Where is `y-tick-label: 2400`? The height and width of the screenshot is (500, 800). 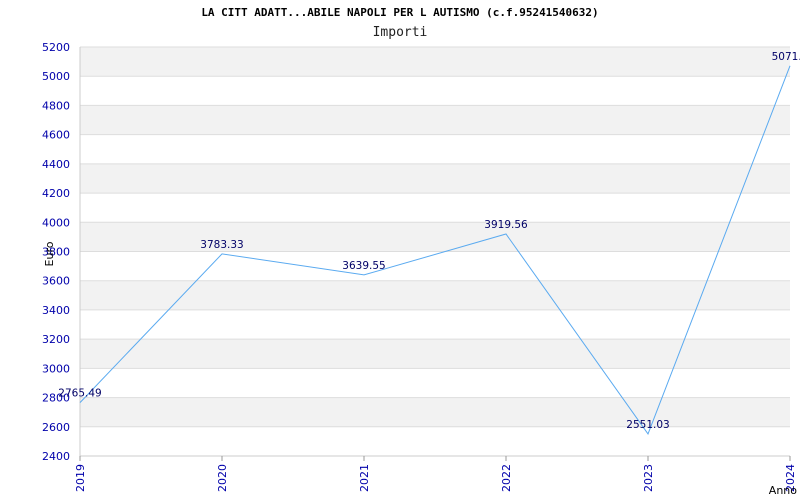 y-tick-label: 2400 is located at coordinates (56, 456).